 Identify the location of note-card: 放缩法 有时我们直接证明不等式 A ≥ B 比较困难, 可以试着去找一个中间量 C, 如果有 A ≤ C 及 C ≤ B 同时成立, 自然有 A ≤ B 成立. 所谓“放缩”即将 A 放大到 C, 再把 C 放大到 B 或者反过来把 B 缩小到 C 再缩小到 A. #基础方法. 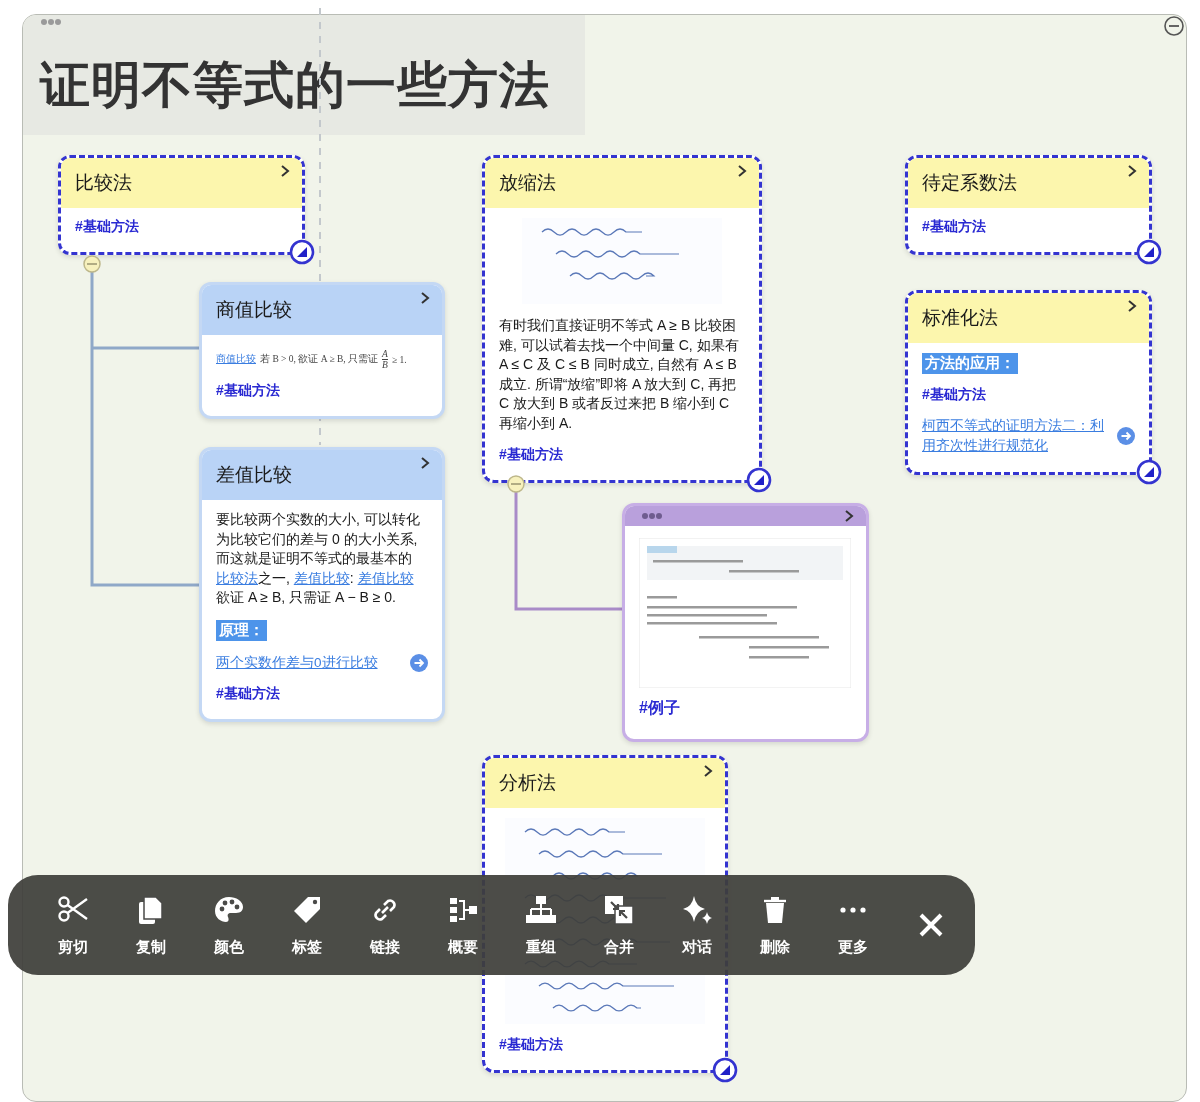
(622, 319).